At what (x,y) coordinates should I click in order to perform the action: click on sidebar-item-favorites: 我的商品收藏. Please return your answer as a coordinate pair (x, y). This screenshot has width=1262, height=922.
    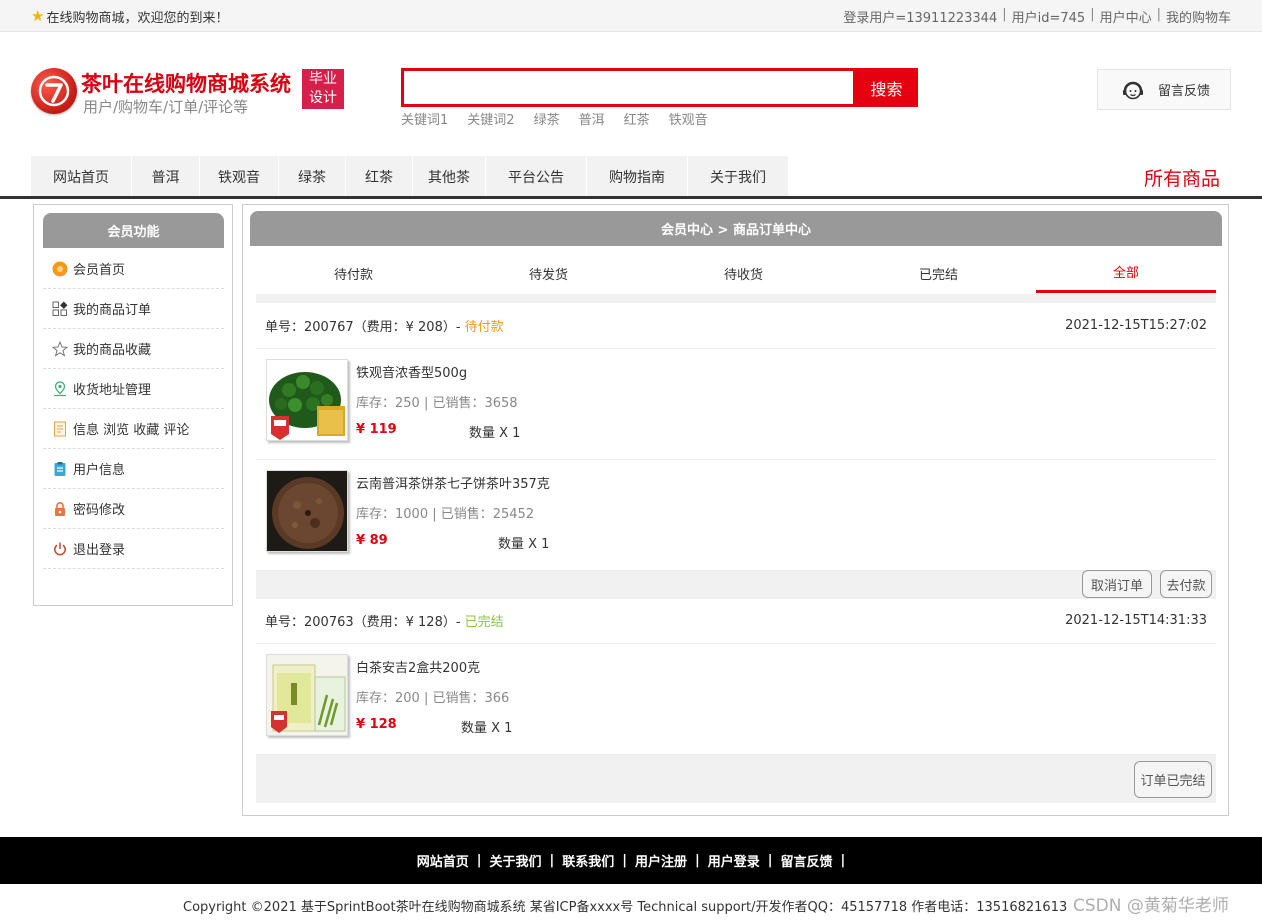
    Looking at the image, I should click on (133, 349).